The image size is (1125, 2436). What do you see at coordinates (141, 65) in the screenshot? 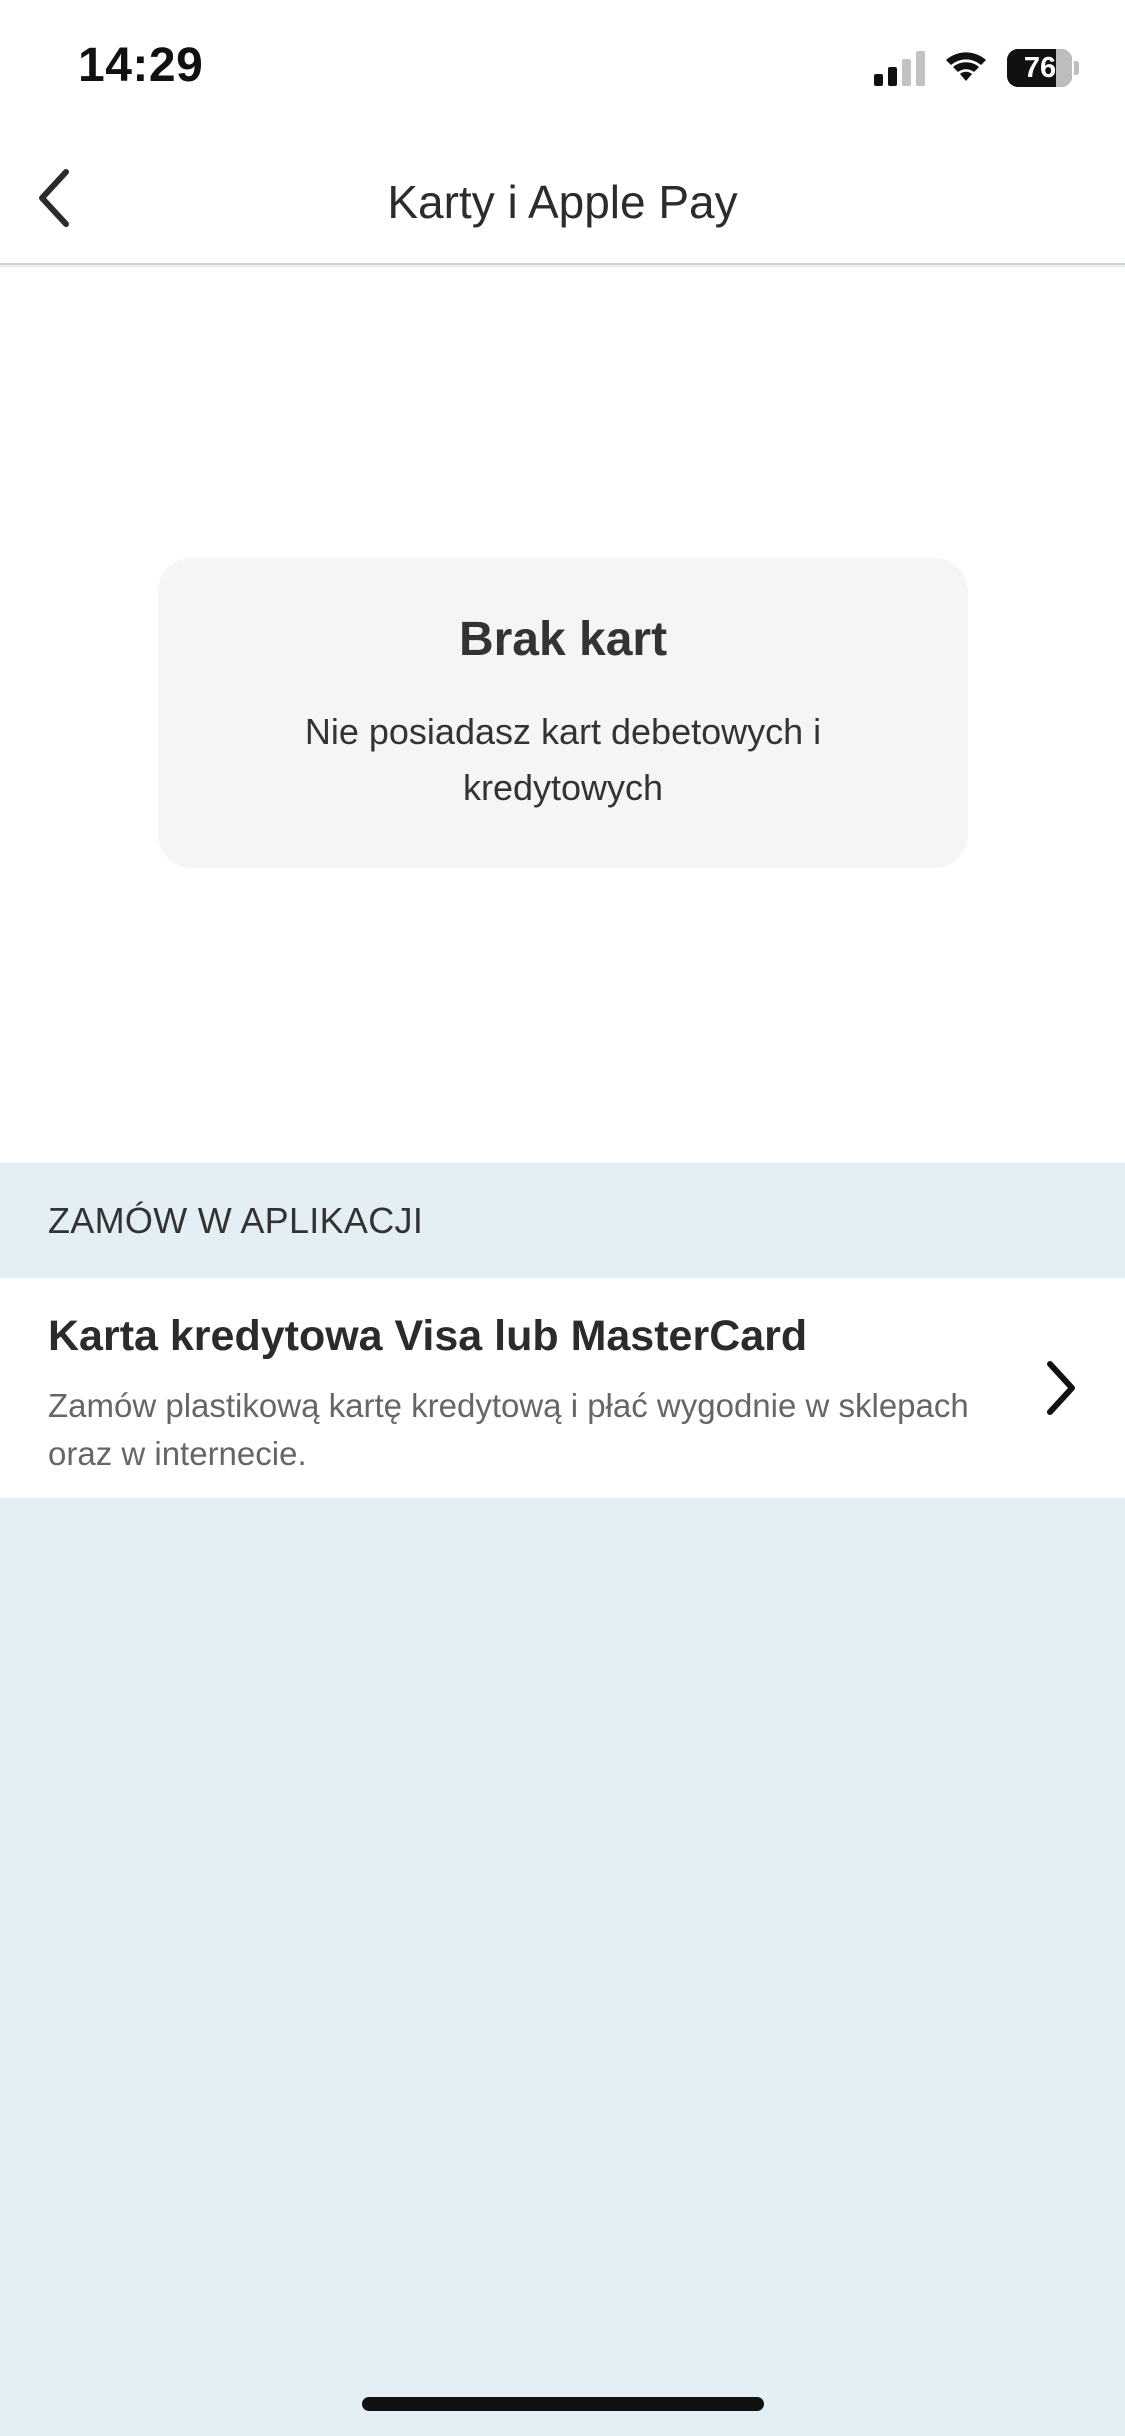
I see `status-time: 14:29` at bounding box center [141, 65].